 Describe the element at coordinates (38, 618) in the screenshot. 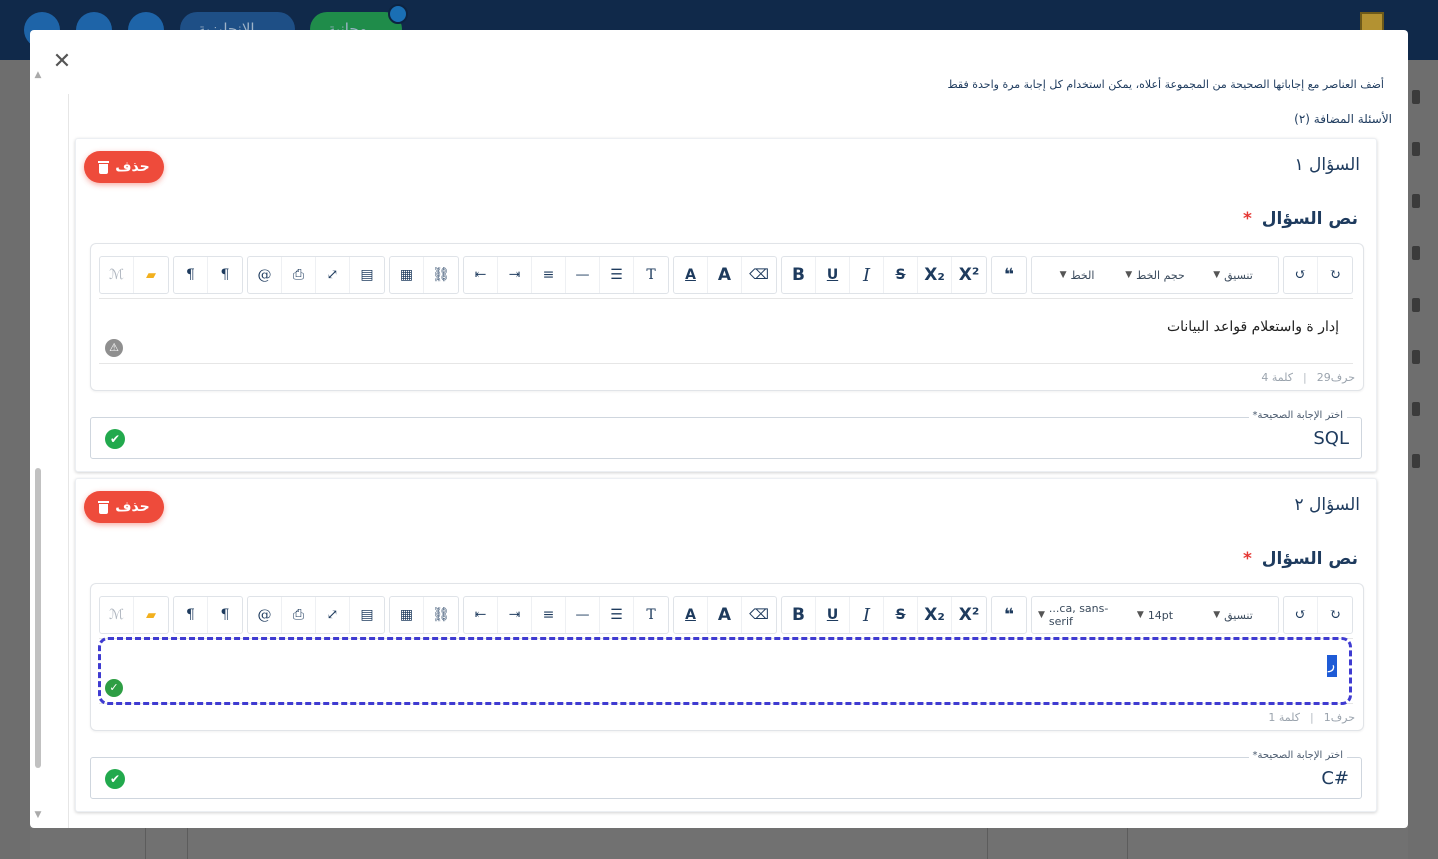

I see `scroll-thumb` at that location.